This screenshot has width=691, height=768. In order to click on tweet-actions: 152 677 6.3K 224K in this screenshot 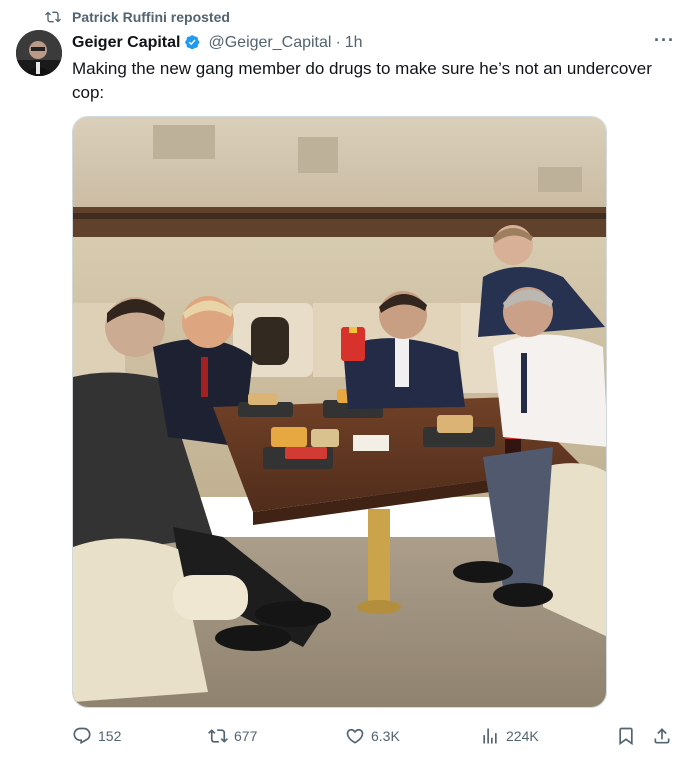, I will do `click(374, 736)`.